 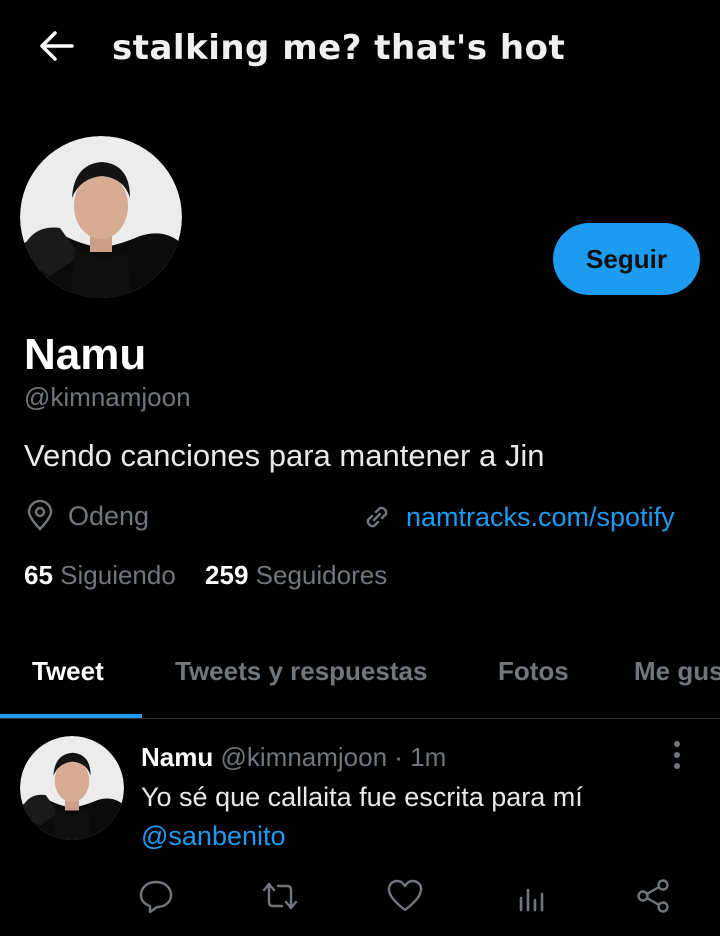 What do you see at coordinates (38, 575) in the screenshot?
I see `following-count: 65` at bounding box center [38, 575].